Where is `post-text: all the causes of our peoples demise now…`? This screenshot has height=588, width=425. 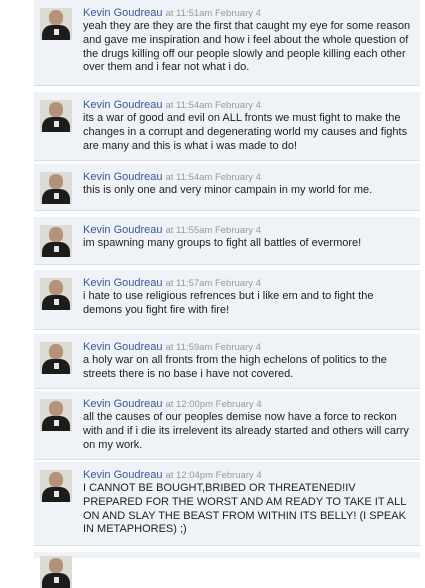 post-text: all the causes of our peoples demise now… is located at coordinates (246, 431).